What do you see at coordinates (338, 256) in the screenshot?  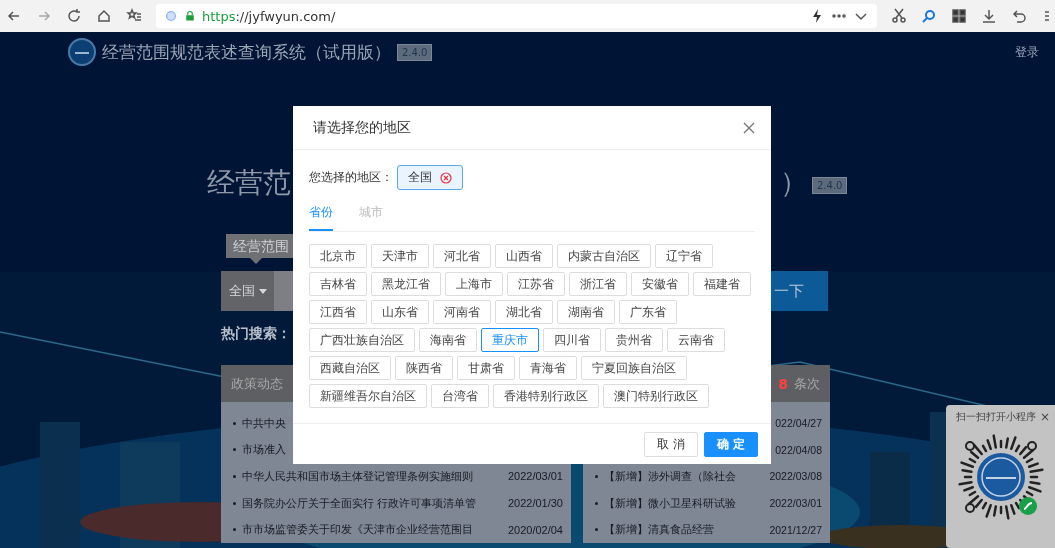 I see `region-option: 北京市` at bounding box center [338, 256].